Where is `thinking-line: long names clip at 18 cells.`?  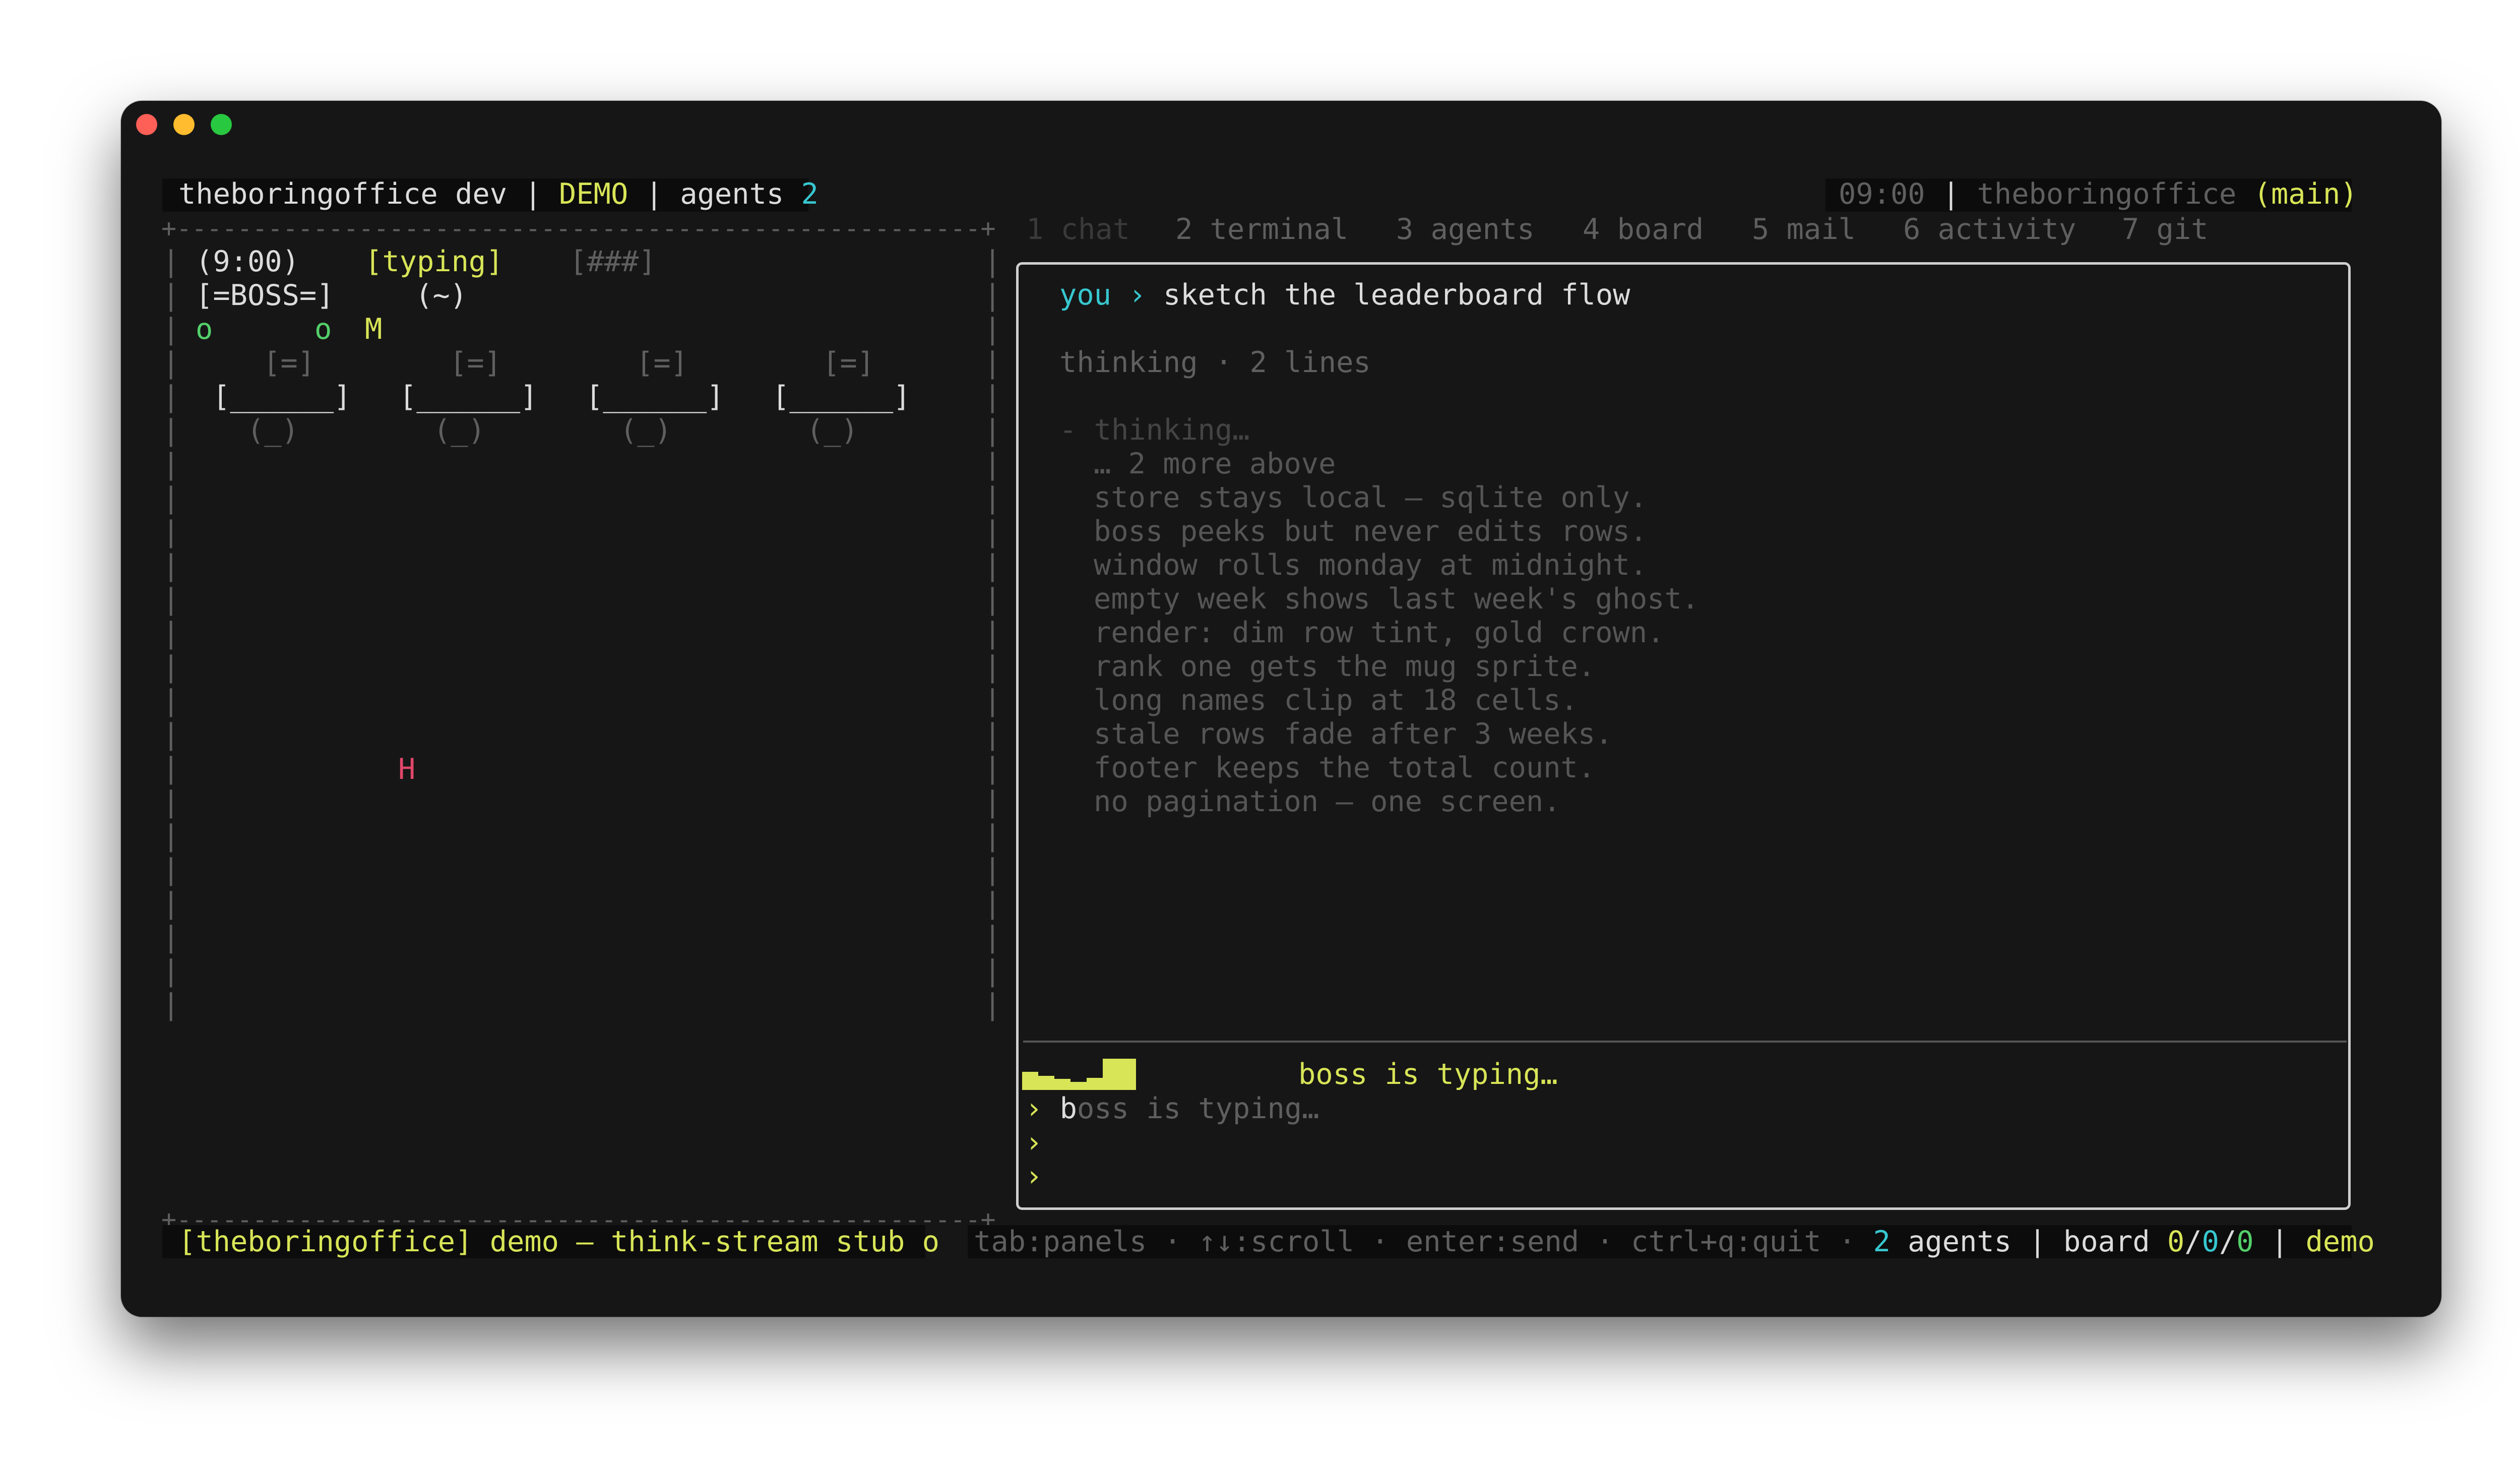 thinking-line: long names clip at 18 cells. is located at coordinates (1336, 700).